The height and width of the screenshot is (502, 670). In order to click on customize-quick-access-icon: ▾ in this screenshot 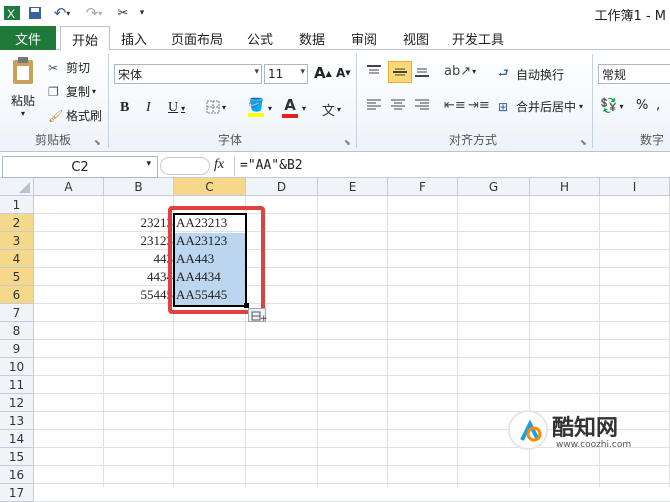, I will do `click(142, 13)`.